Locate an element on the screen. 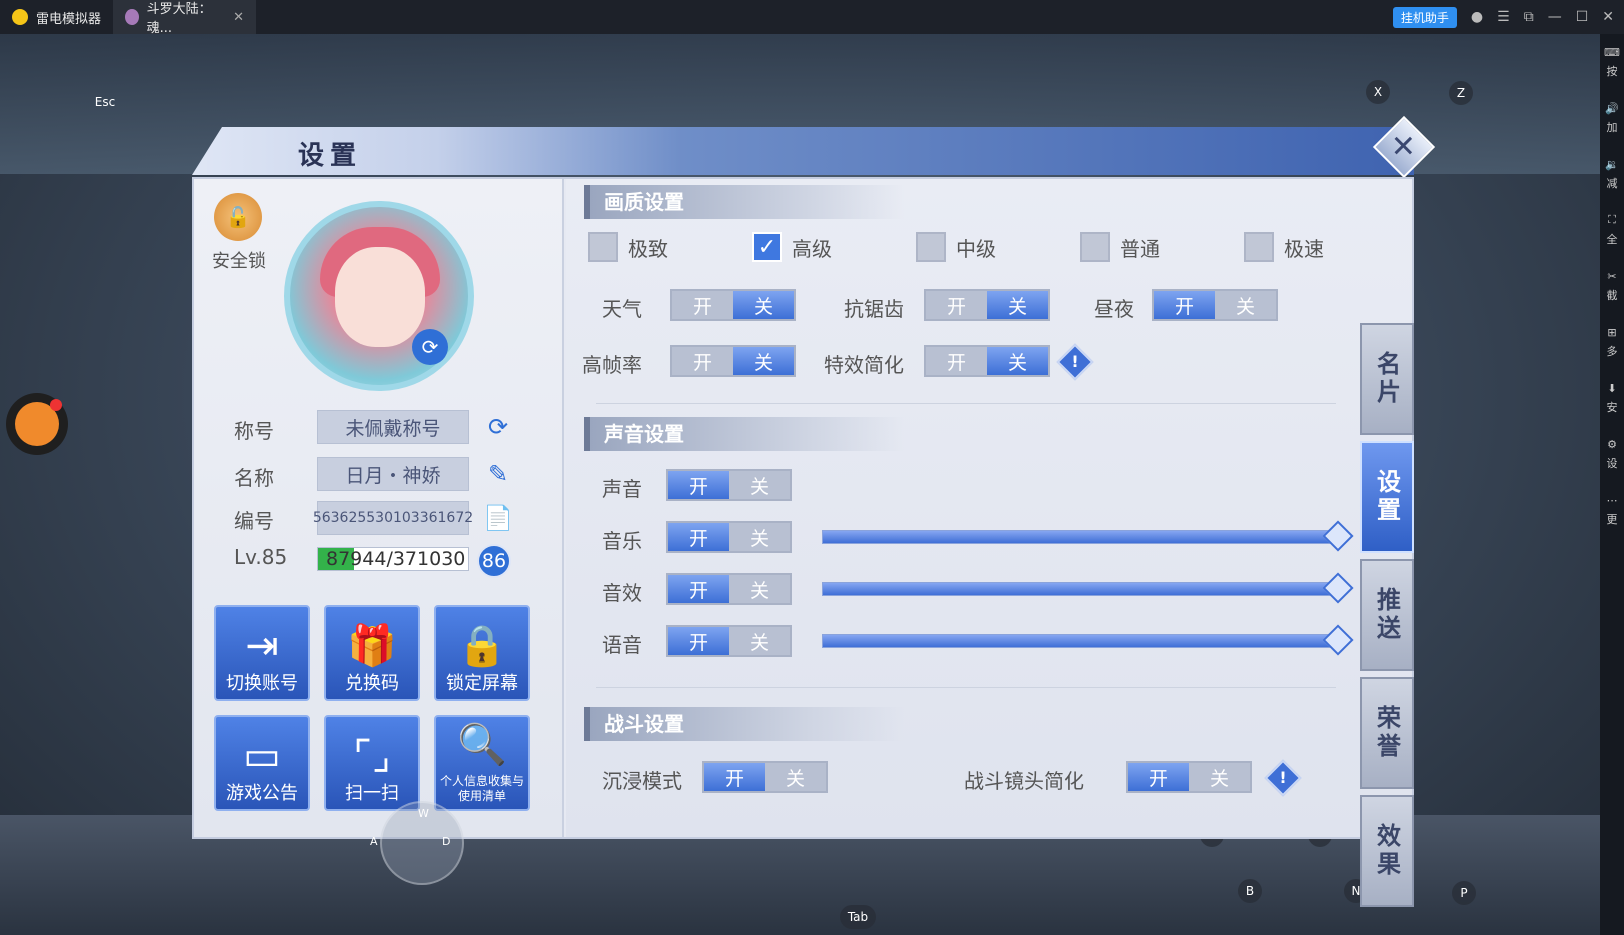  id-value: 563625530103361672 is located at coordinates (393, 518).